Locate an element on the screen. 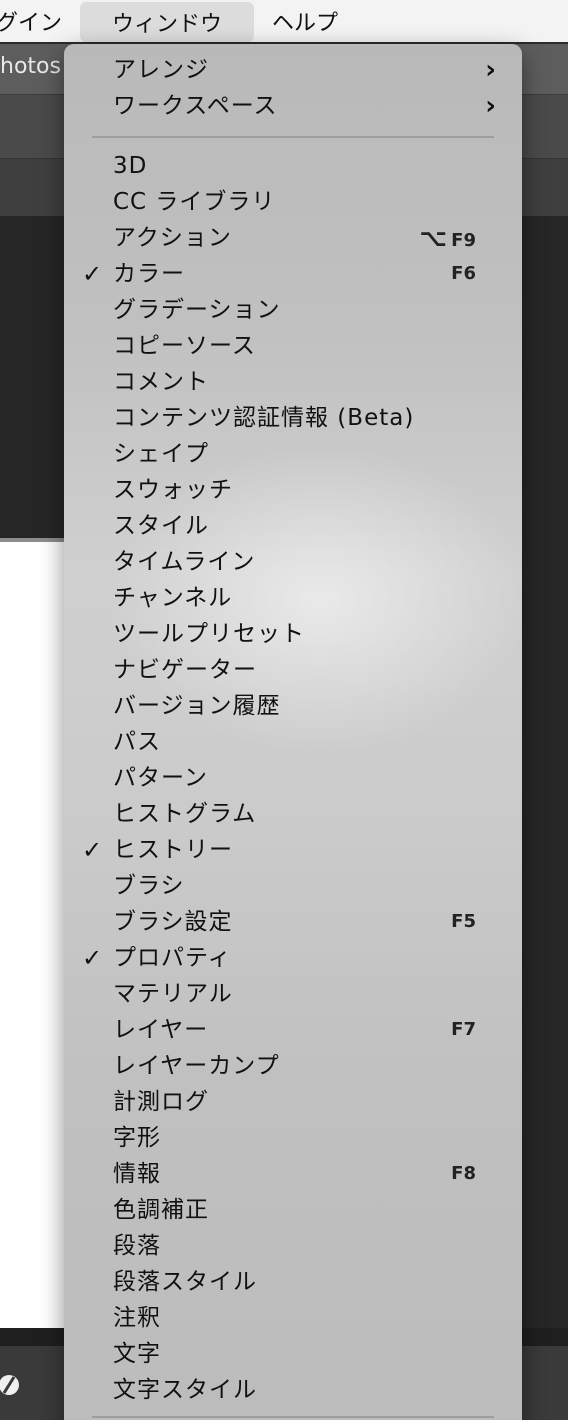 This screenshot has width=568, height=1420. menu-item: ✓ ヒストリー is located at coordinates (293, 850).